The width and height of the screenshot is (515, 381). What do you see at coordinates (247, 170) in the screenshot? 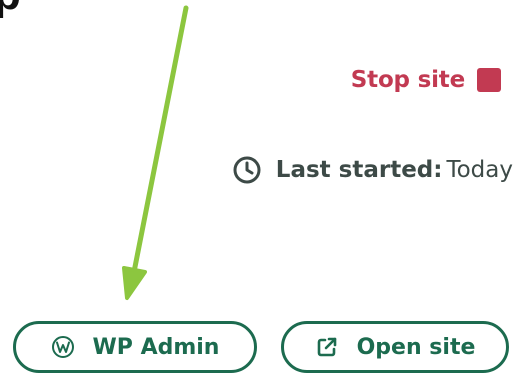
I see `clock-icon` at bounding box center [247, 170].